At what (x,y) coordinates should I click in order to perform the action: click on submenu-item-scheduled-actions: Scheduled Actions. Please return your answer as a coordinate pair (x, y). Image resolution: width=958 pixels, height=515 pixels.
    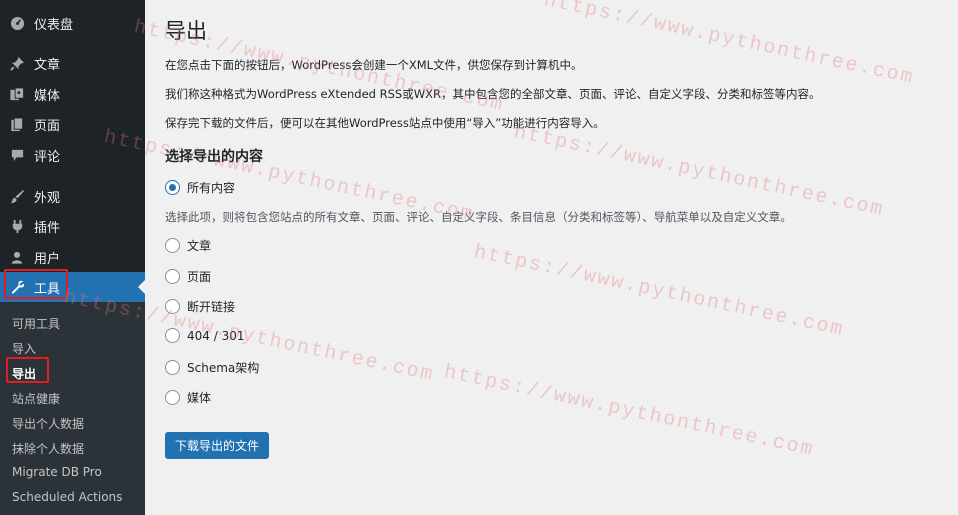
    Looking at the image, I should click on (67, 497).